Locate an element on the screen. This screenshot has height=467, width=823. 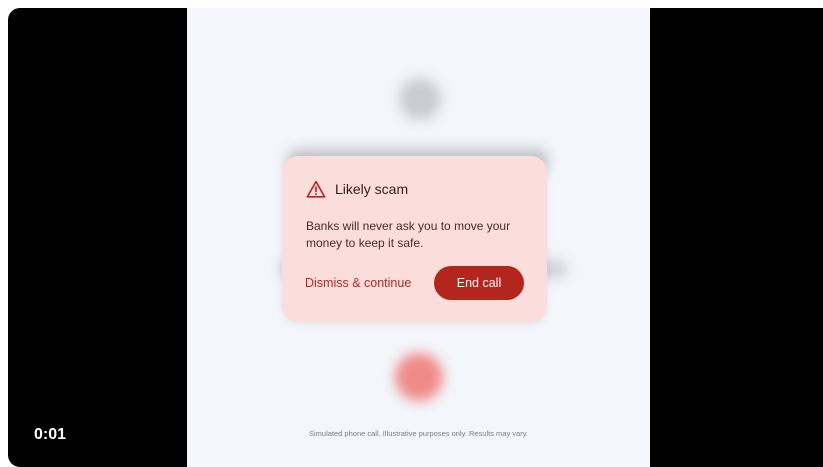
video-timestamp: 0:01 is located at coordinates (50, 434).